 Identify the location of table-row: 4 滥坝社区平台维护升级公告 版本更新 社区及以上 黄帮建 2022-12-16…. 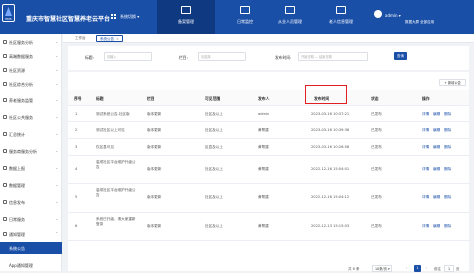
(268, 170).